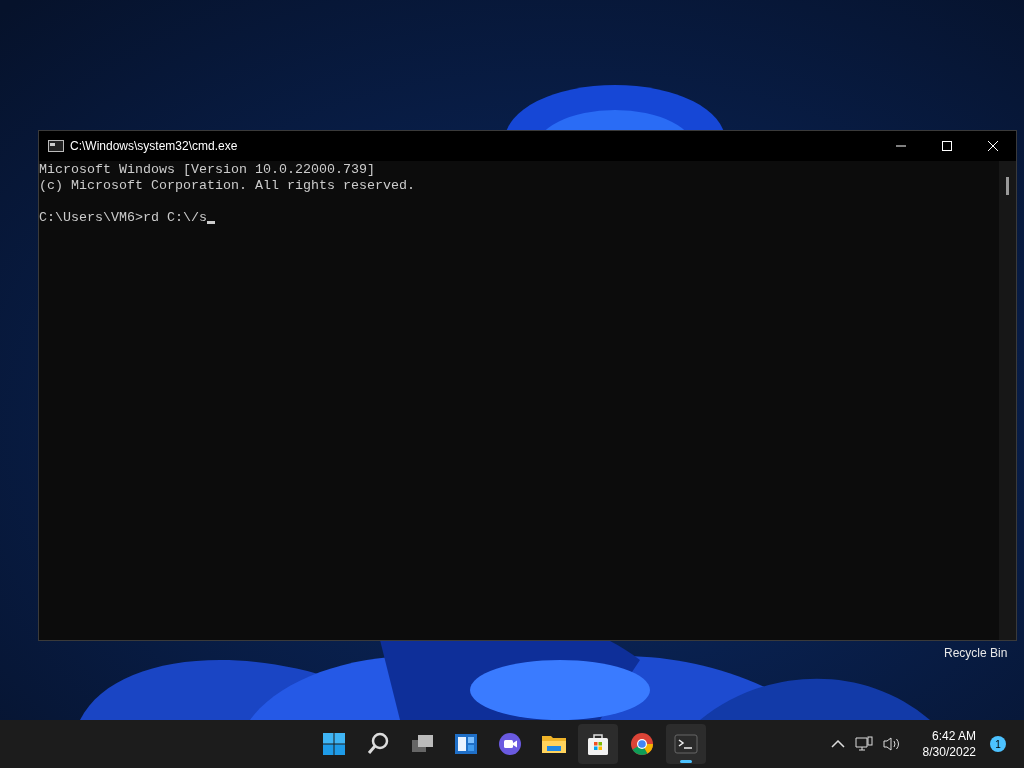 This screenshot has height=768, width=1024. I want to click on color-wheel-icon, so click(642, 744).